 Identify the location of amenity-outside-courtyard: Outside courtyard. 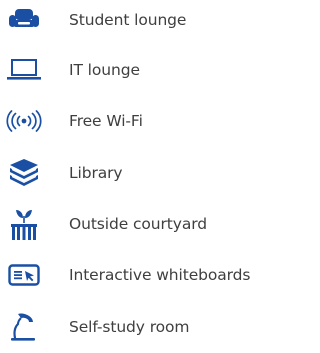
(134, 224).